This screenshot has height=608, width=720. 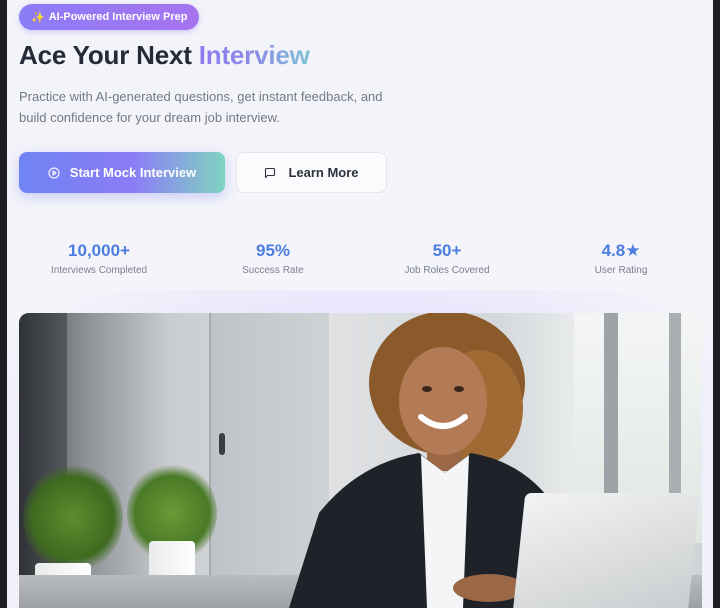 What do you see at coordinates (447, 270) in the screenshot?
I see `stat-label: Job Roles Covered` at bounding box center [447, 270].